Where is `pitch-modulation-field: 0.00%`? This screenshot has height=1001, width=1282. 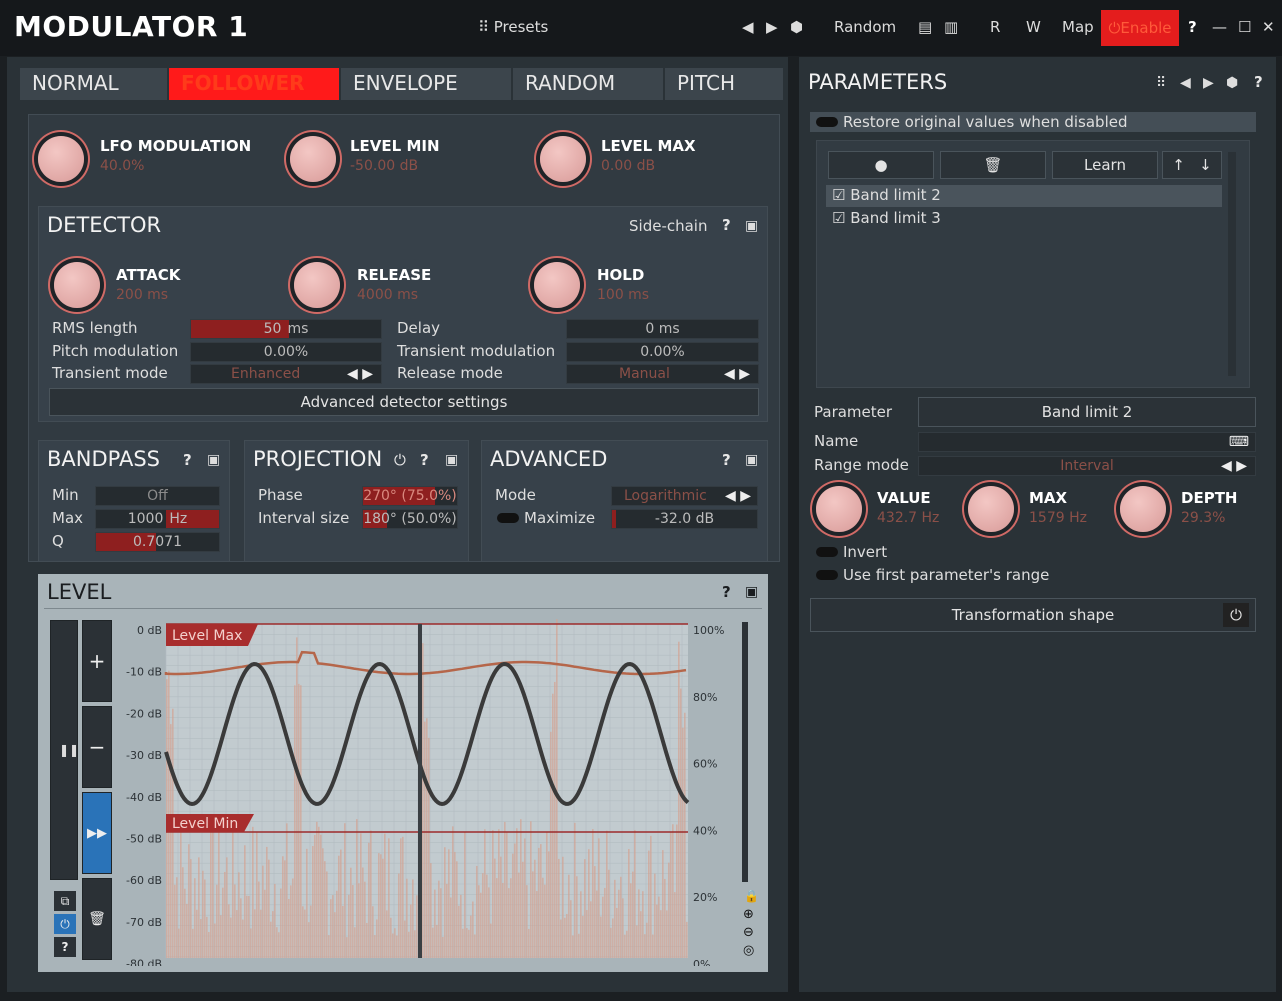 pitch-modulation-field: 0.00% is located at coordinates (286, 352).